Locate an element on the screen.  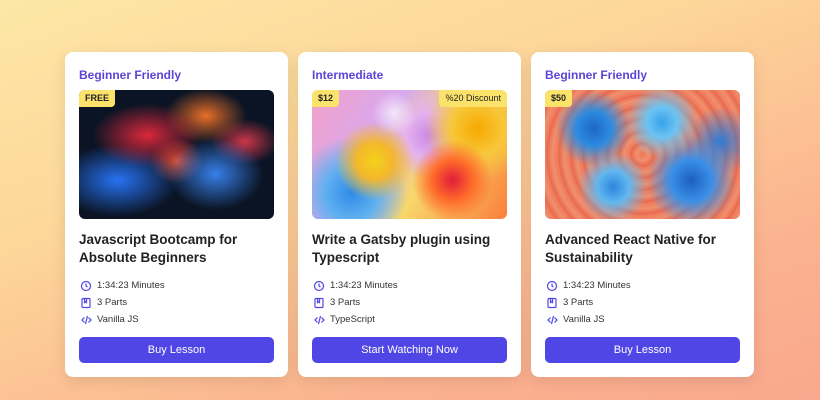
course-level: Intermediate is located at coordinates (348, 75).